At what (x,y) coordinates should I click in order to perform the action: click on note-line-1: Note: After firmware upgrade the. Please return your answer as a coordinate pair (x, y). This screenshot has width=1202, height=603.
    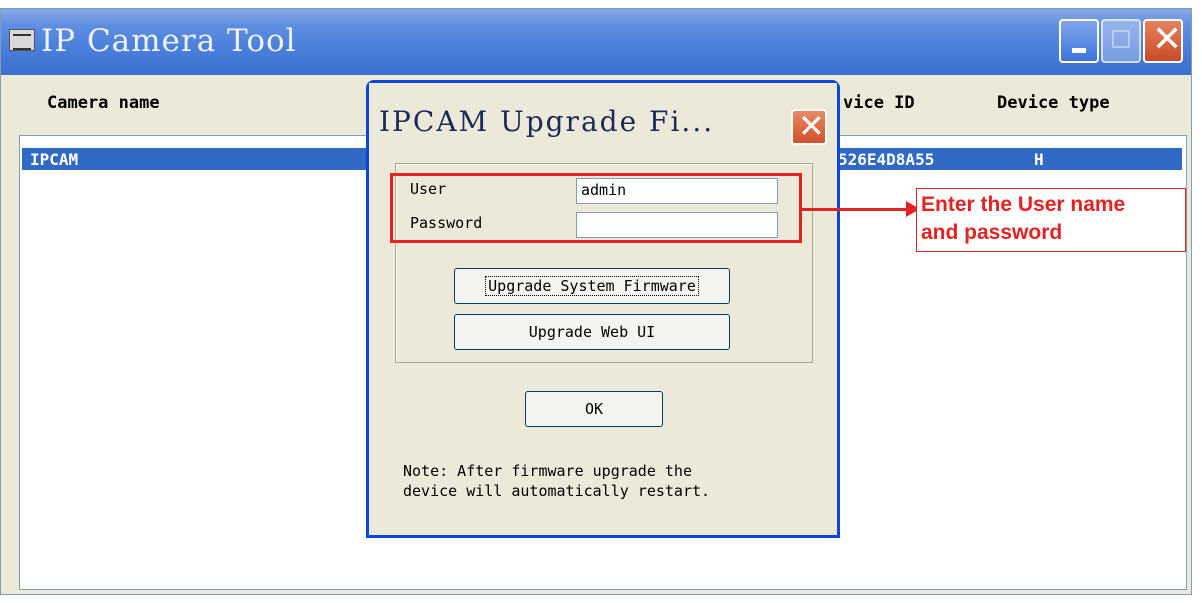
    Looking at the image, I should click on (547, 471).